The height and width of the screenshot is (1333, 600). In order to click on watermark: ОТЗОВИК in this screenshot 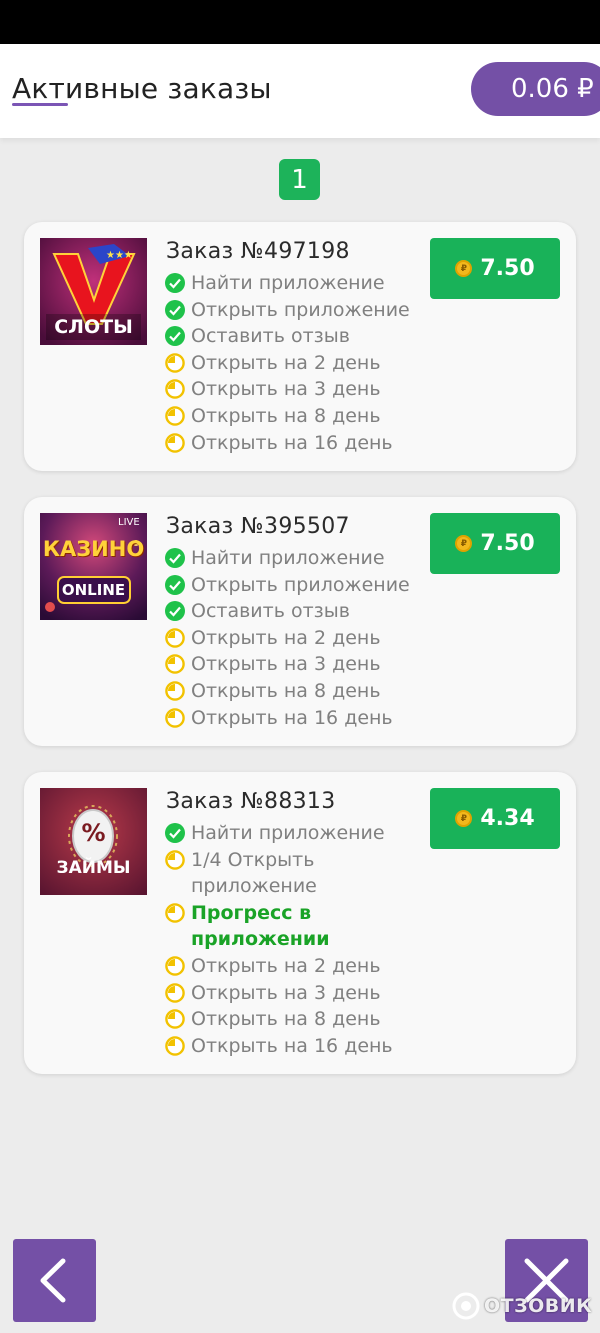, I will do `click(522, 1306)`.